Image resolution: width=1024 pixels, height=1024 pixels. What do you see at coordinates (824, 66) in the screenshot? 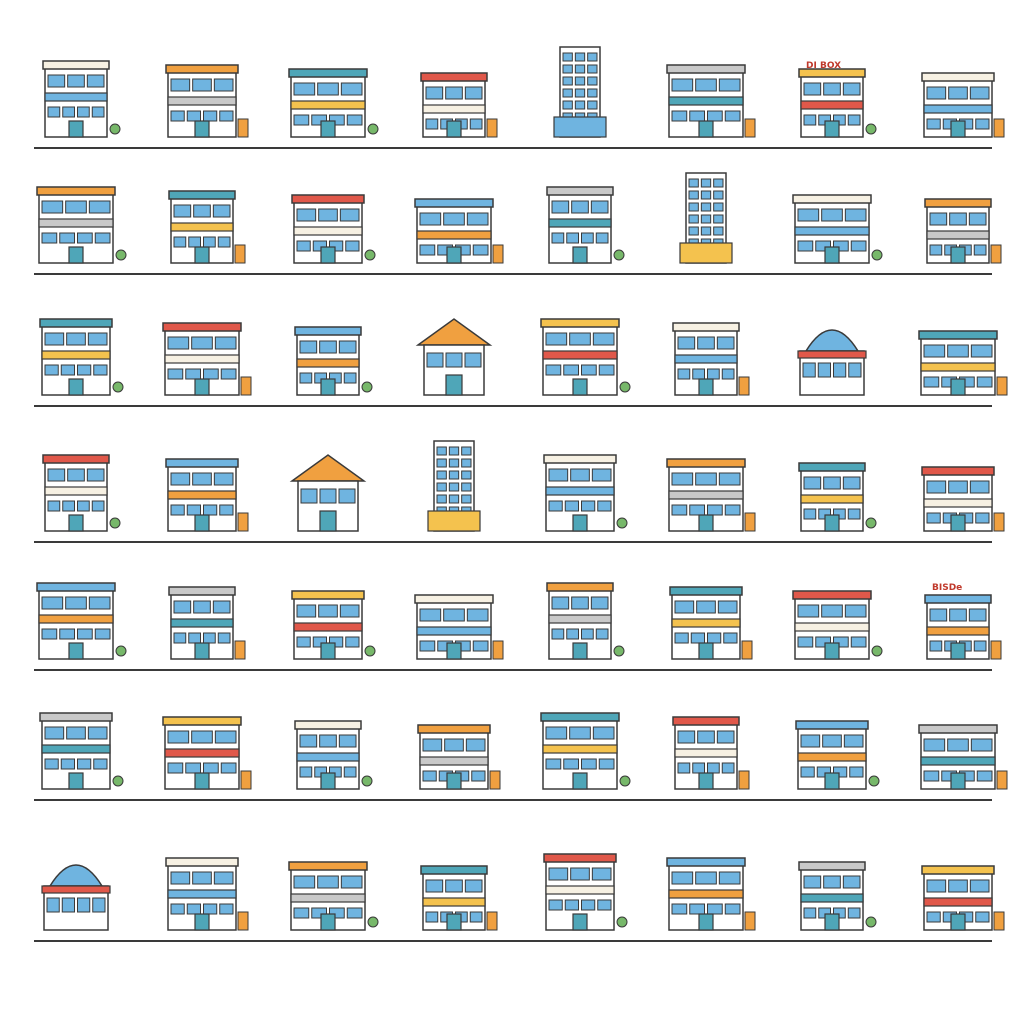
I see `storefront-sign: DI BOX` at bounding box center [824, 66].